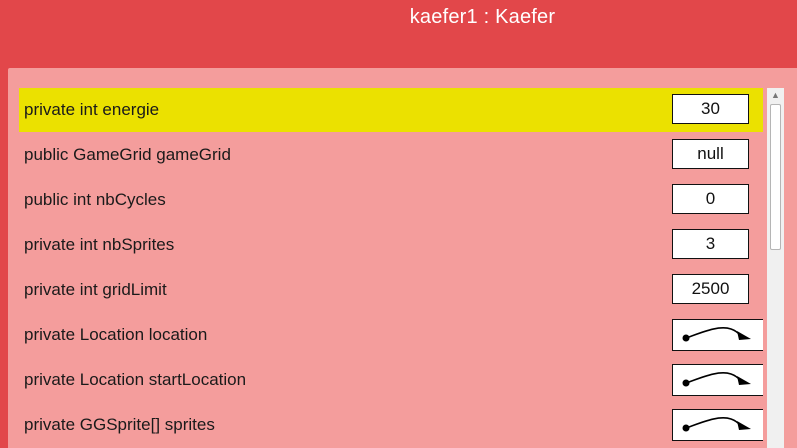 The height and width of the screenshot is (448, 797). What do you see at coordinates (391, 245) in the screenshot?
I see `field-row-nbsprites: private int nbSprites 3` at bounding box center [391, 245].